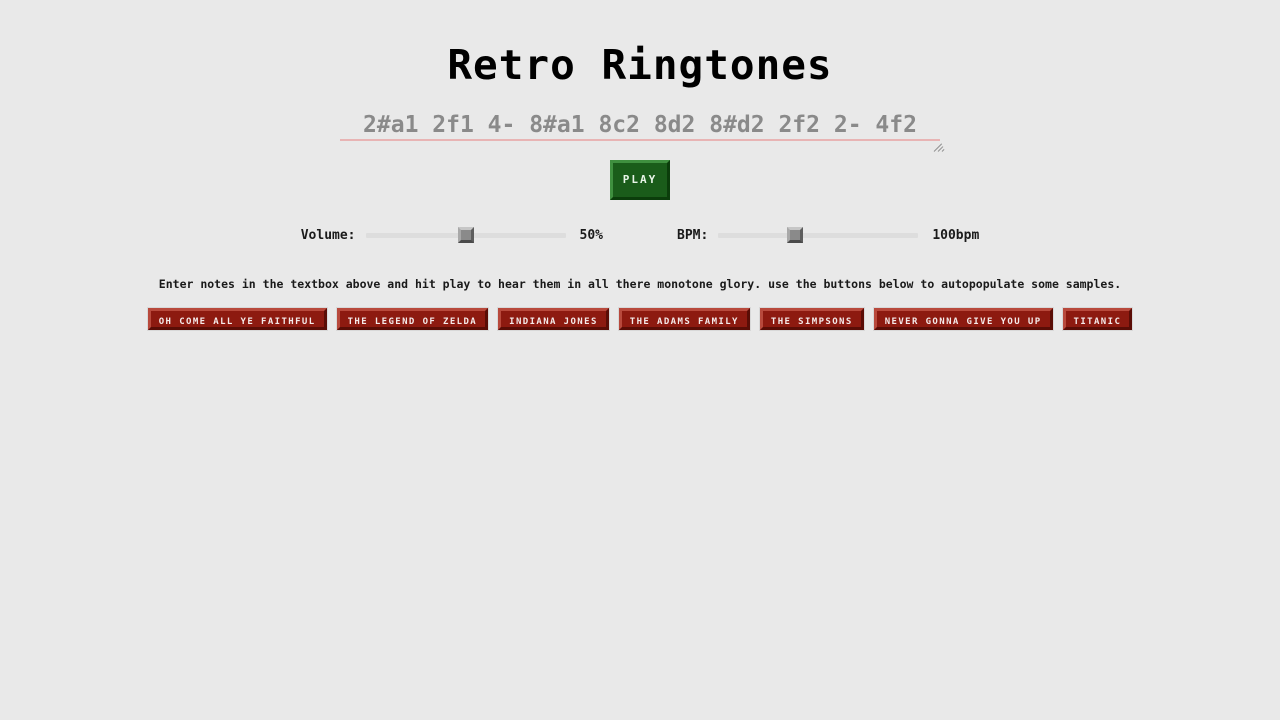 This screenshot has width=1280, height=720. Describe the element at coordinates (1097, 319) in the screenshot. I see `sample-button: TITANIC` at that location.